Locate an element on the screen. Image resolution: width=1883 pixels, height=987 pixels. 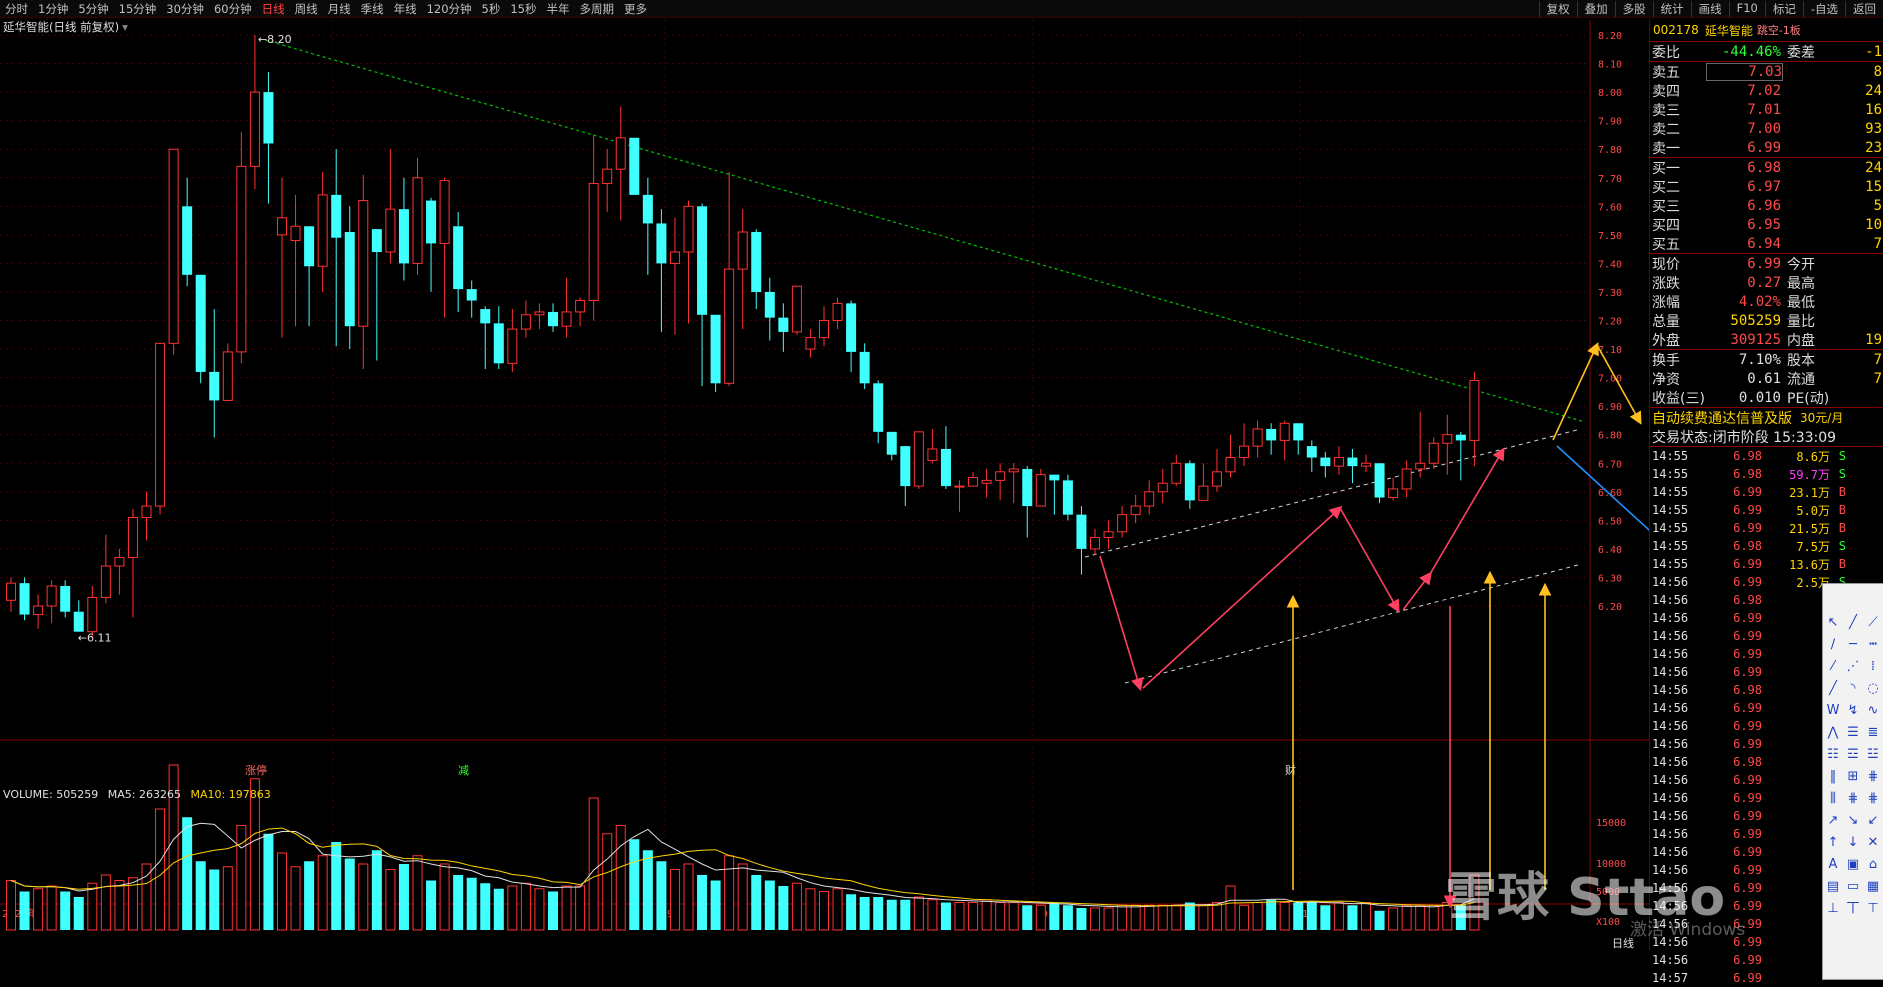
order-row: 买三 6.96 5 is located at coordinates (1766, 205).